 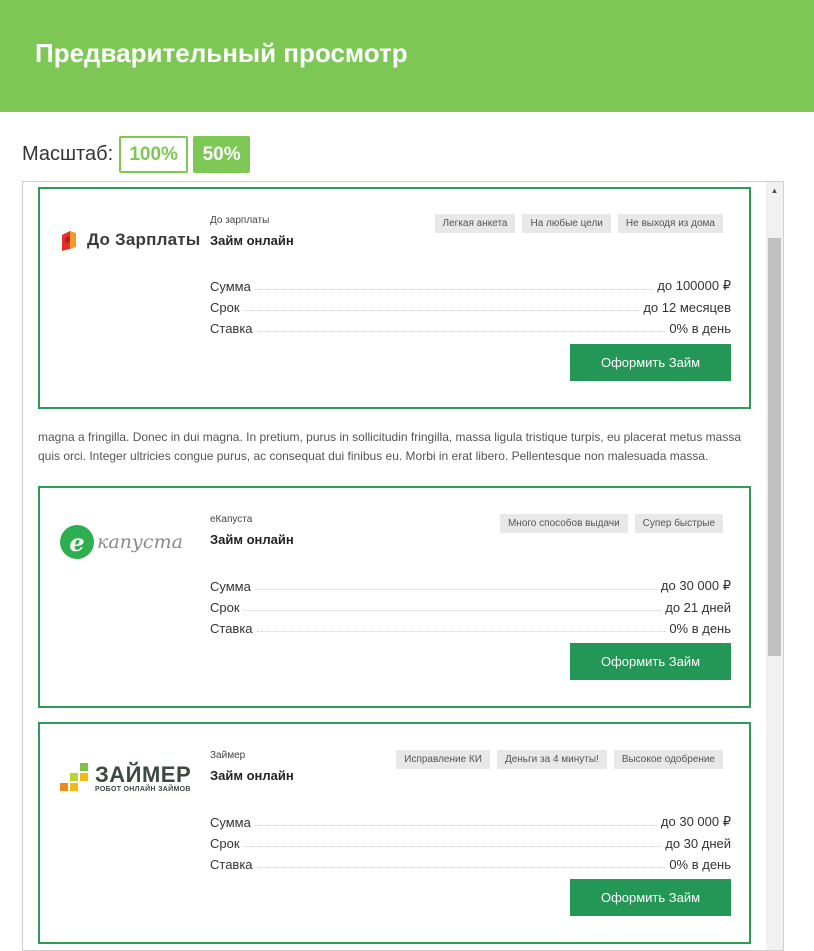 What do you see at coordinates (252, 766) in the screenshot?
I see `offer-meta: Займер Займ онлайн` at bounding box center [252, 766].